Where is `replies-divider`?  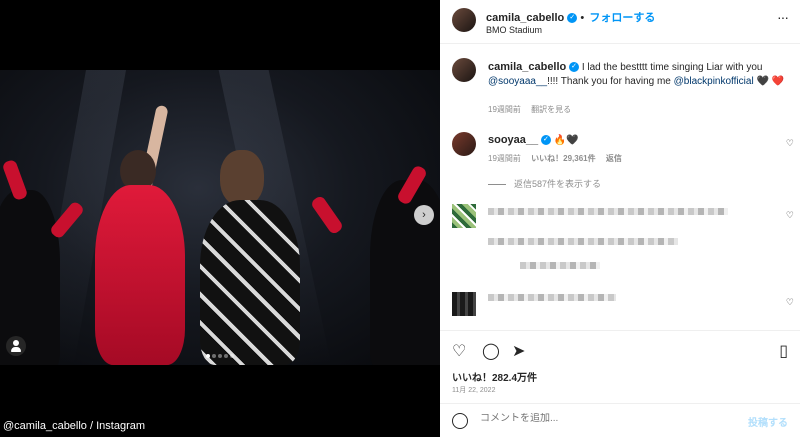
replies-divider is located at coordinates (497, 185).